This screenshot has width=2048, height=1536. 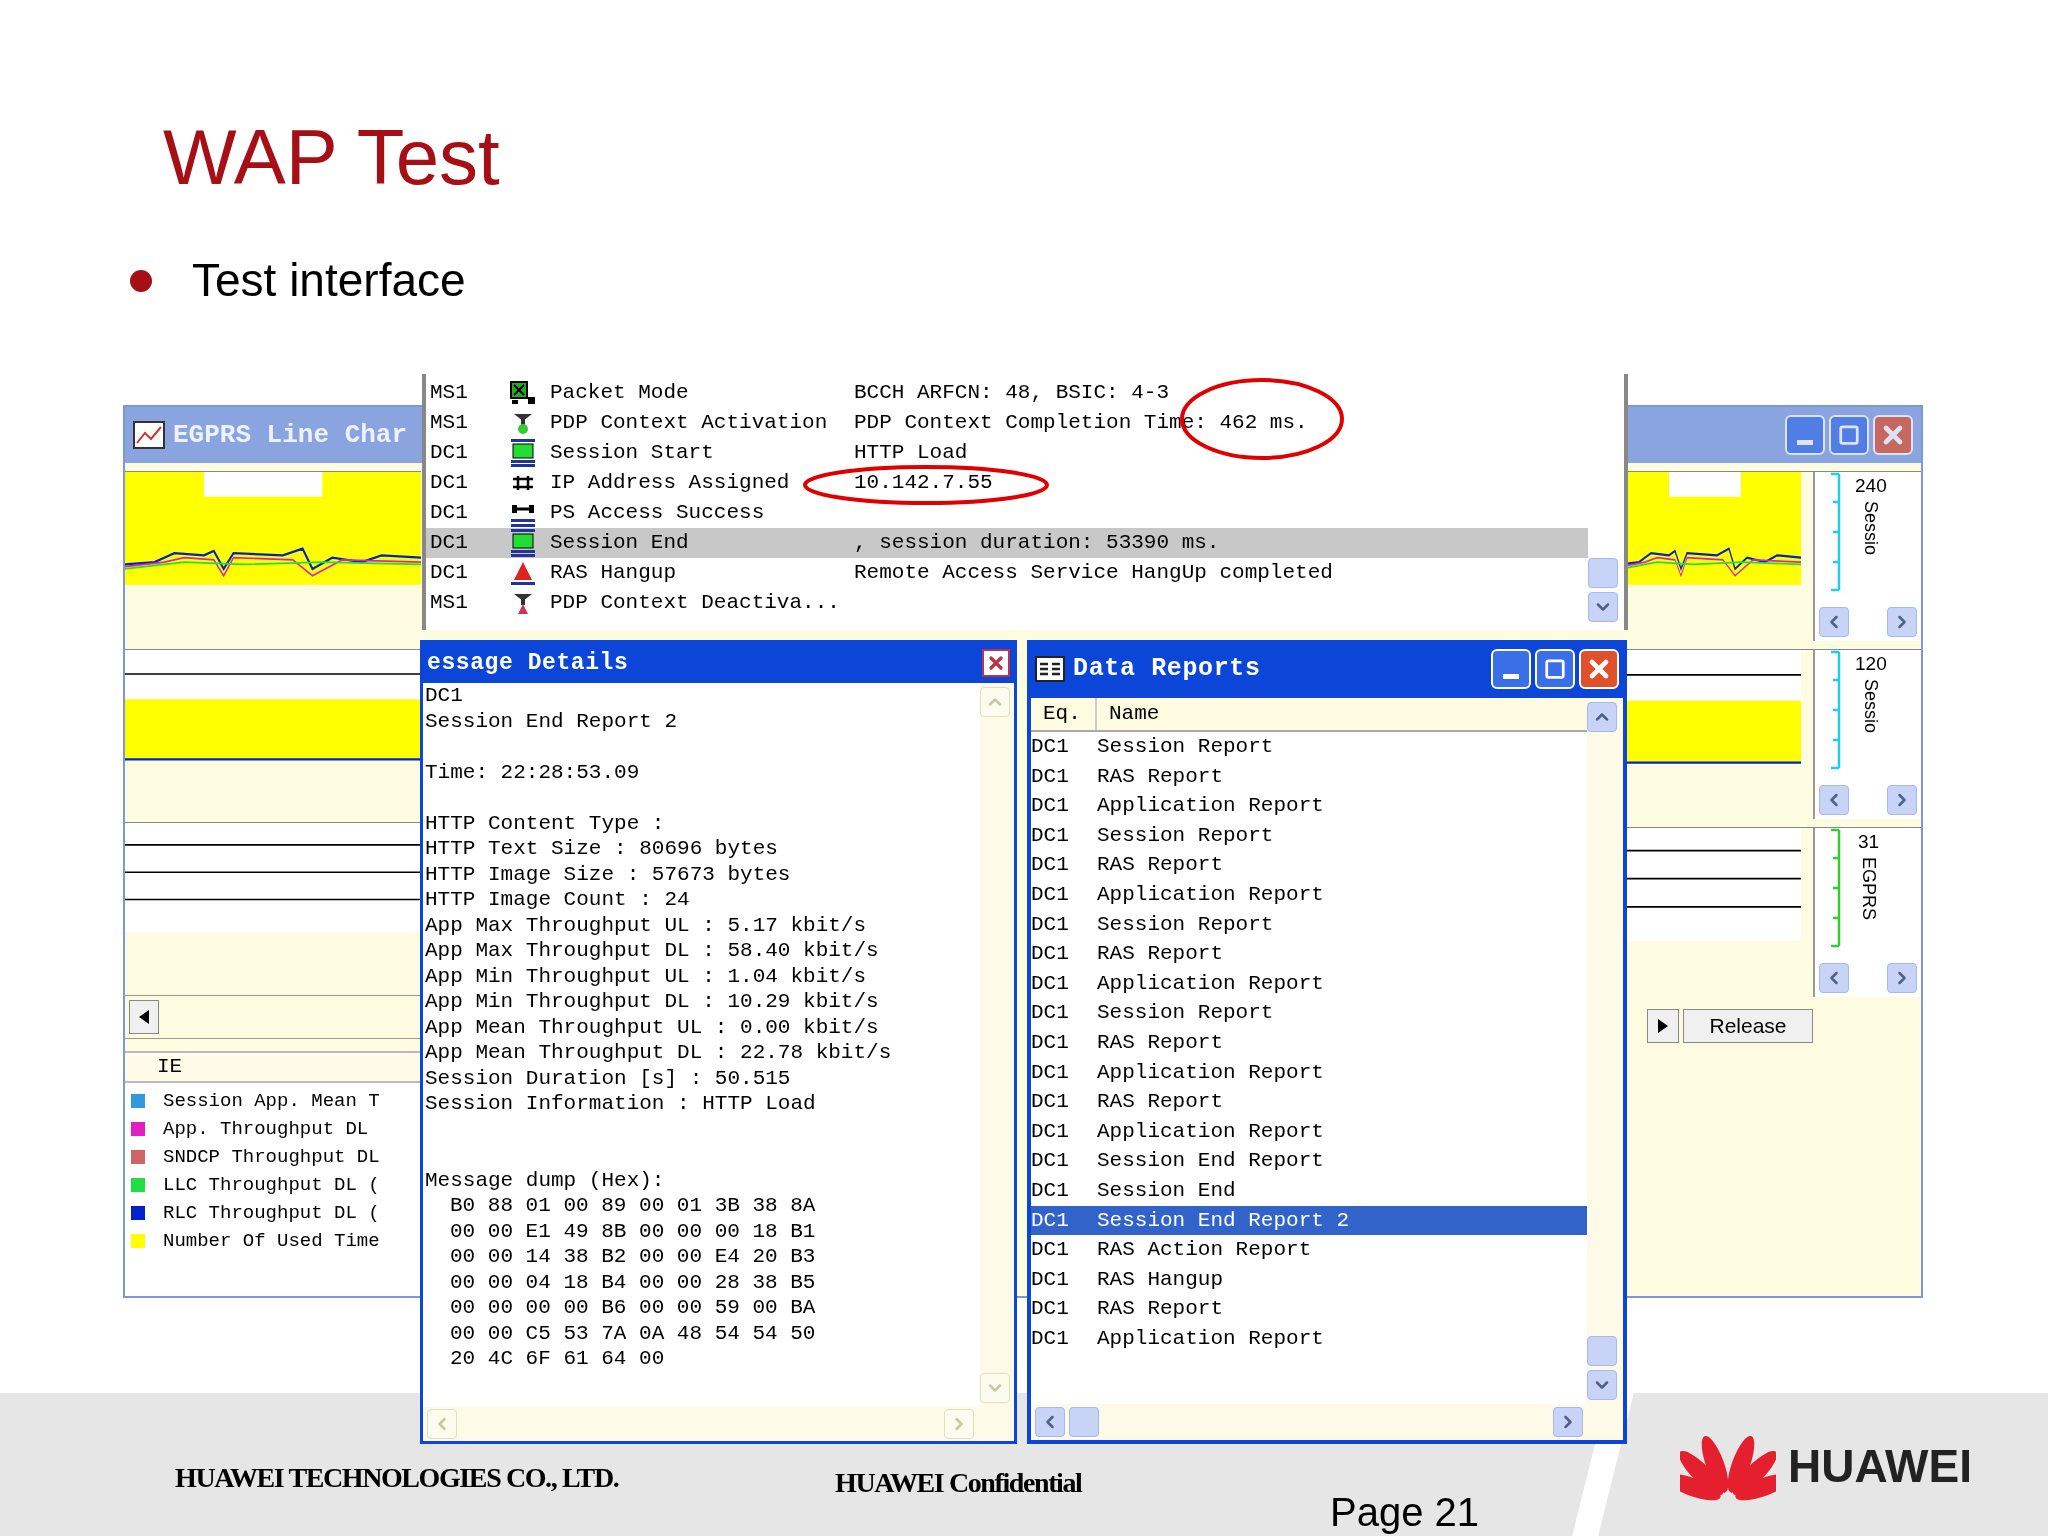 What do you see at coordinates (996, 663) in the screenshot?
I see `close-button` at bounding box center [996, 663].